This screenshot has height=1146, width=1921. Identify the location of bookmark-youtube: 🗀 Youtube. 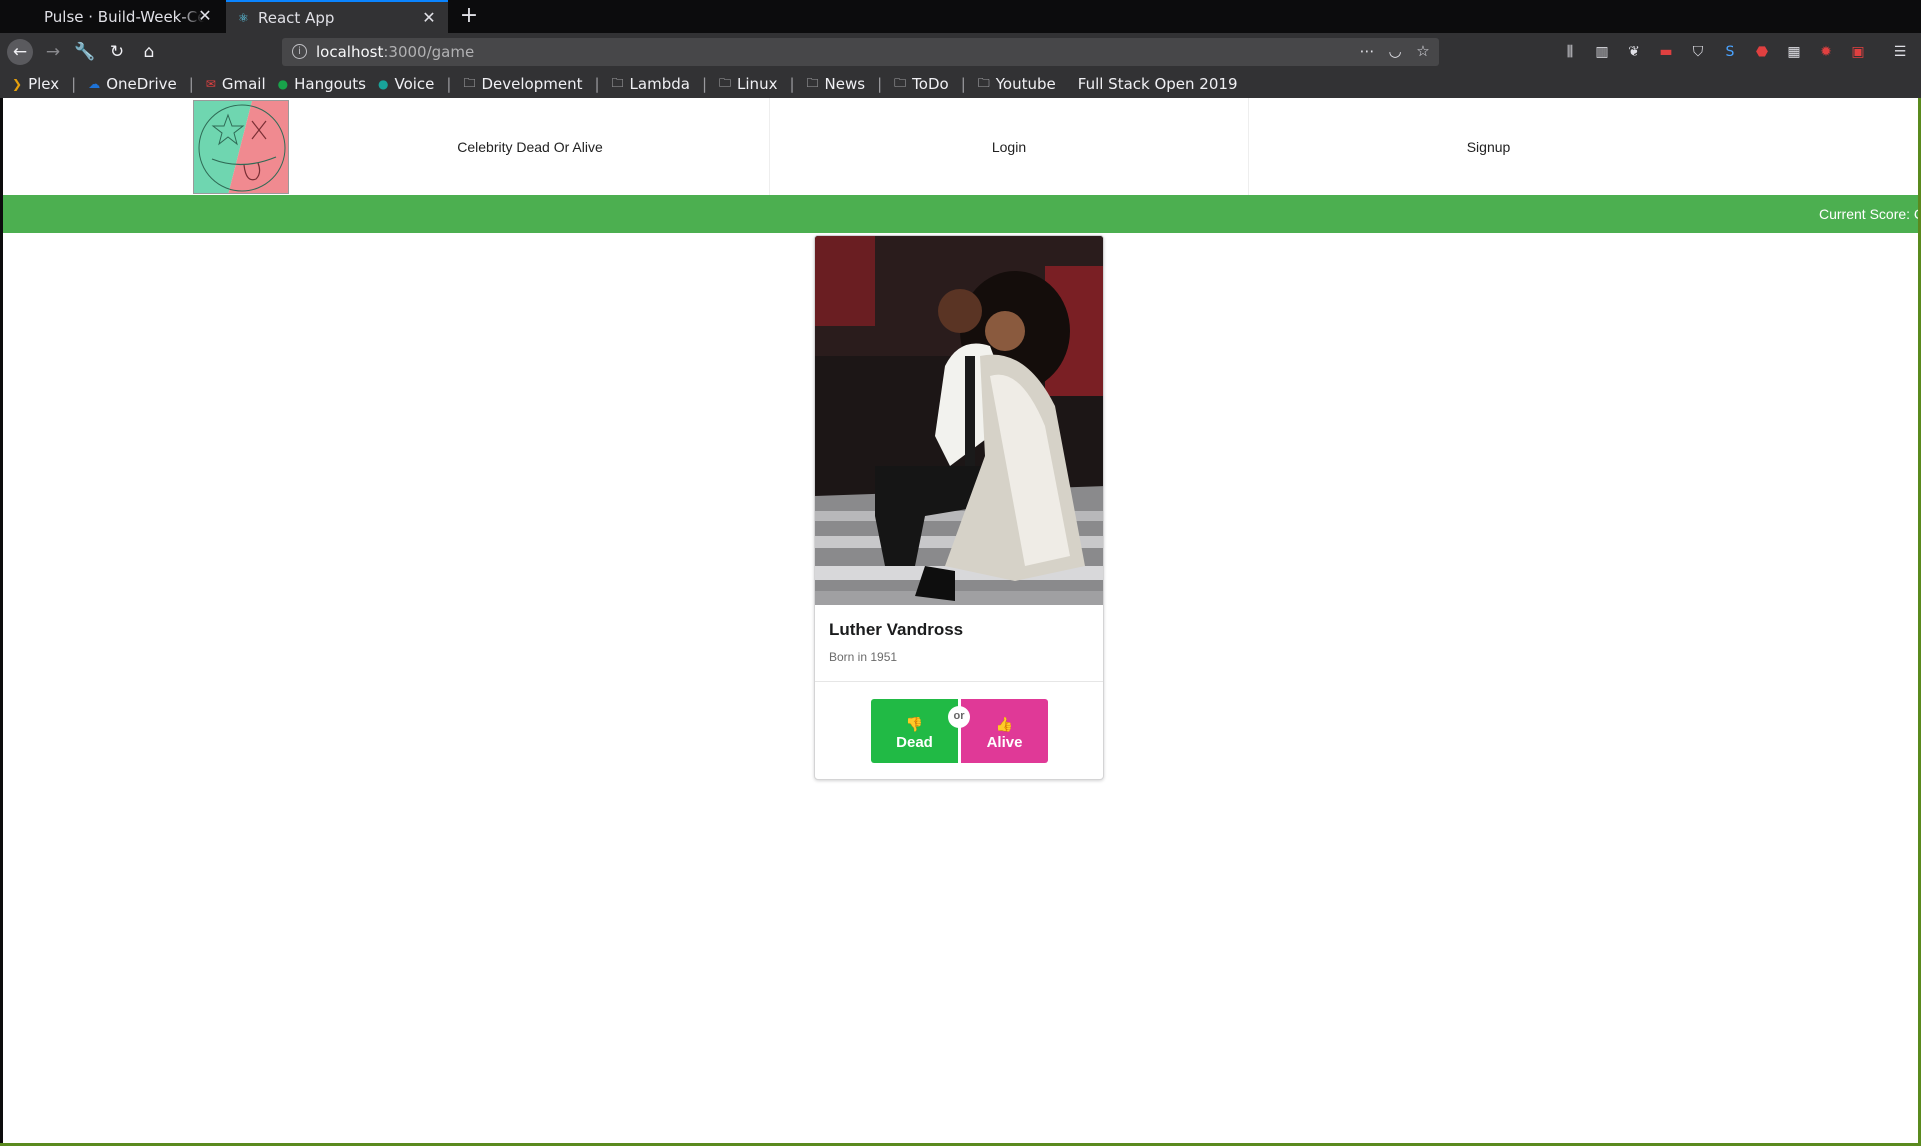
(1017, 84).